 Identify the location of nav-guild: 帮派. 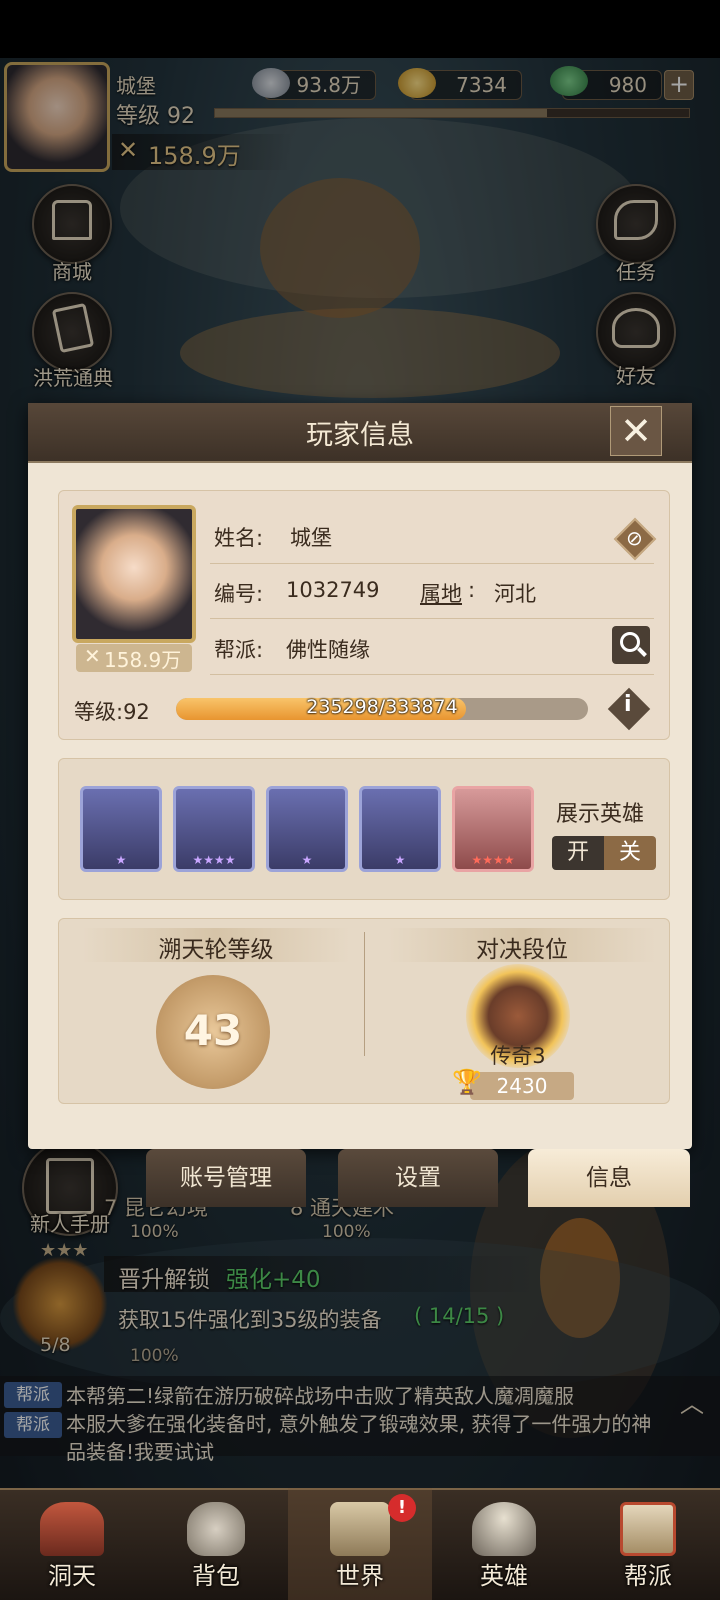
(648, 1544).